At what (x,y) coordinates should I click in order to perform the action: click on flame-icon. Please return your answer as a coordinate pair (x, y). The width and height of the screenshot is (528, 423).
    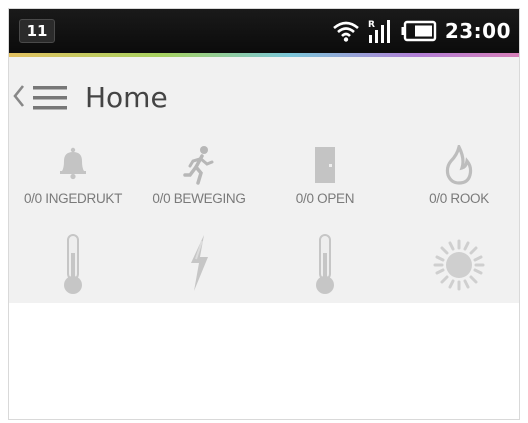
    Looking at the image, I should click on (459, 165).